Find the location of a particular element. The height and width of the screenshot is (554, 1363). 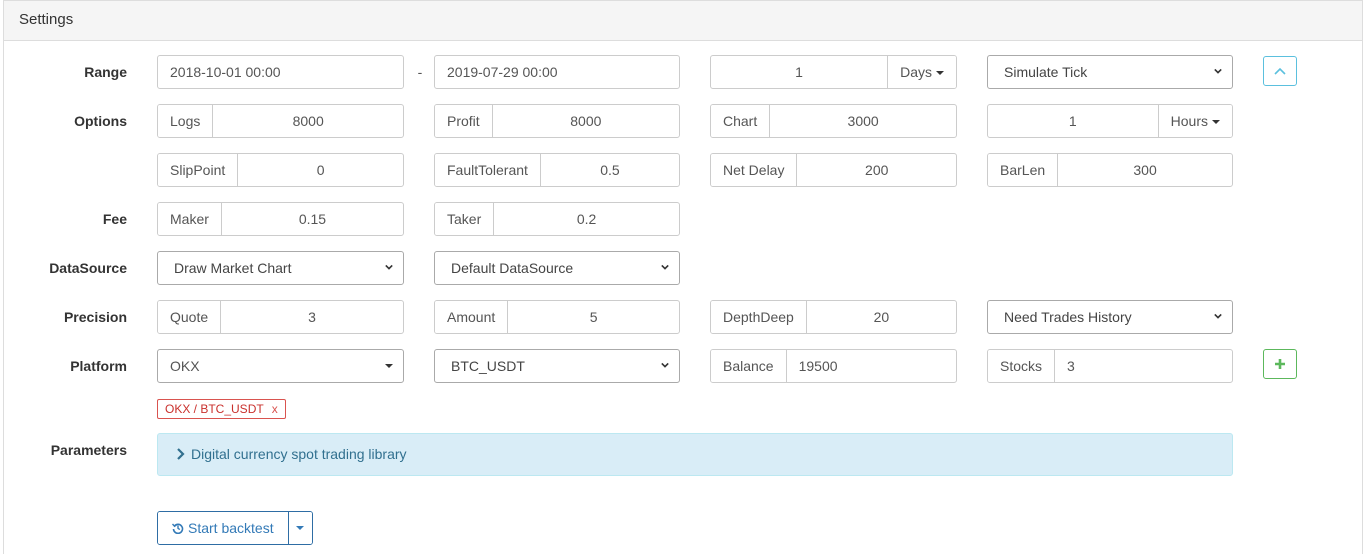

balance-input-group: Balance 19500 is located at coordinates (833, 366).